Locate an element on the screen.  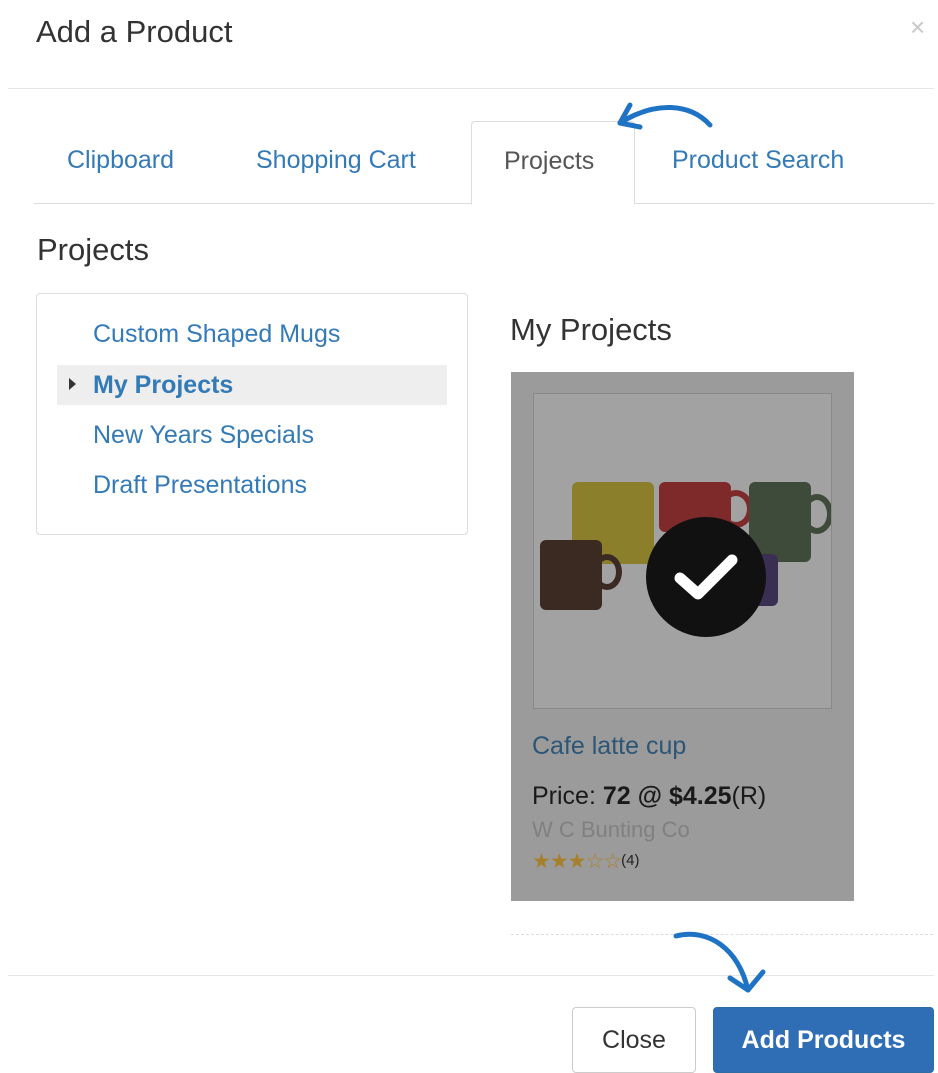
project-list-item-label: My Projects is located at coordinates (163, 385).